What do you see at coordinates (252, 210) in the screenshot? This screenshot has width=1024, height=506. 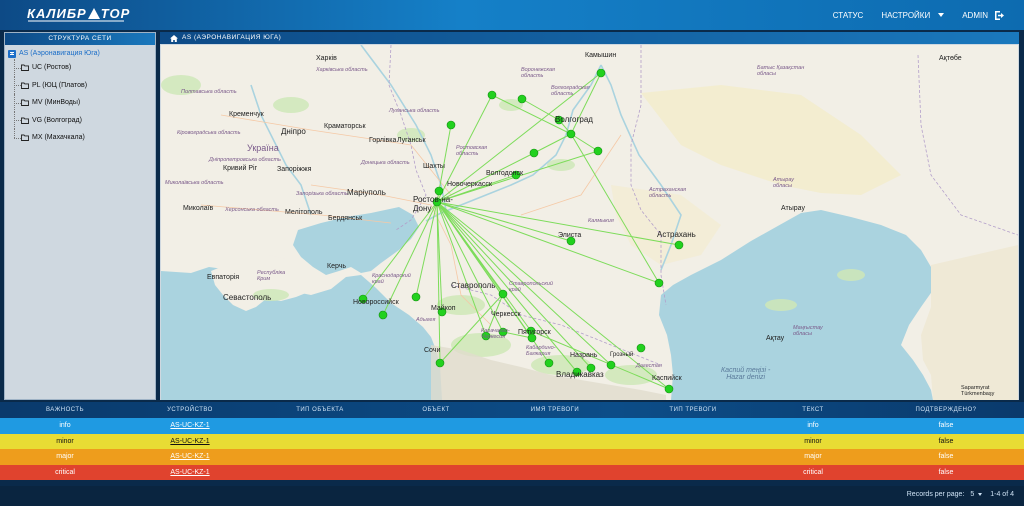 I see `map-label-kherson-obl: Херсонська область` at bounding box center [252, 210].